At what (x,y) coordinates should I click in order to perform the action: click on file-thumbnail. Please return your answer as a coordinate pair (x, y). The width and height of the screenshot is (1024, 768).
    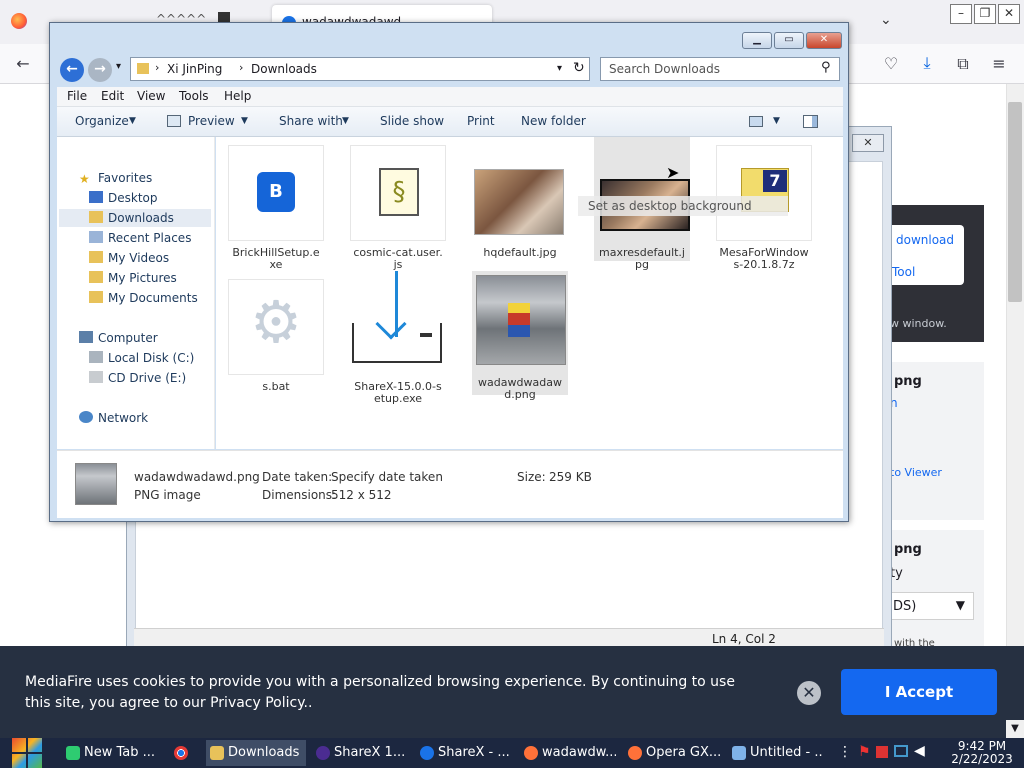
    Looking at the image, I should click on (520, 193).